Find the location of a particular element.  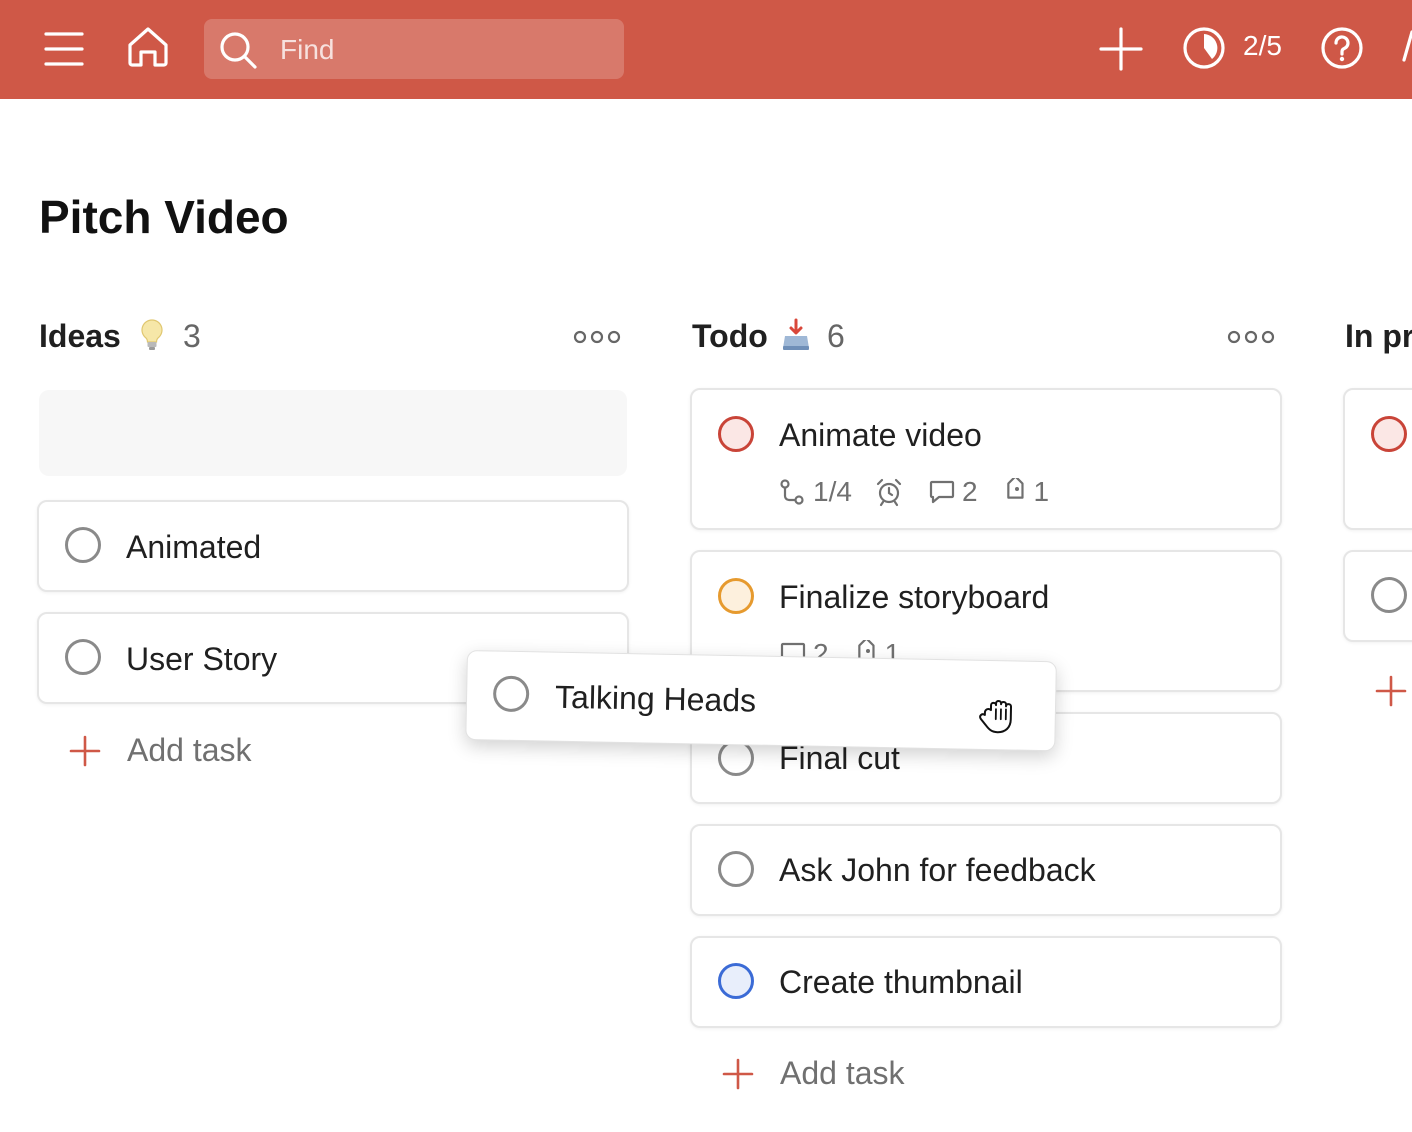

search-icon is located at coordinates (238, 52).